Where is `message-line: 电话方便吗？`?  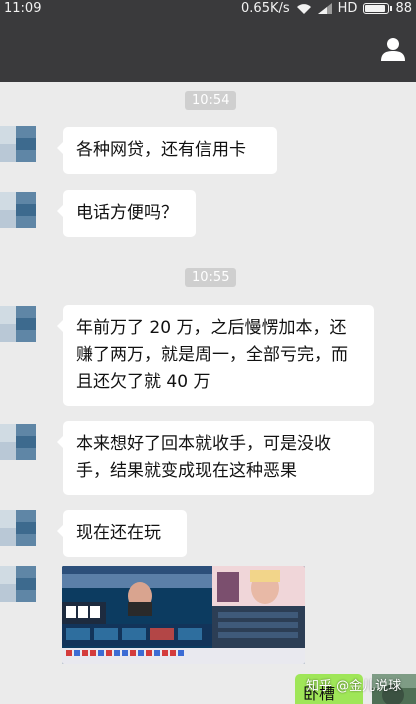
message-line: 电话方便吗？ is located at coordinates (127, 213).